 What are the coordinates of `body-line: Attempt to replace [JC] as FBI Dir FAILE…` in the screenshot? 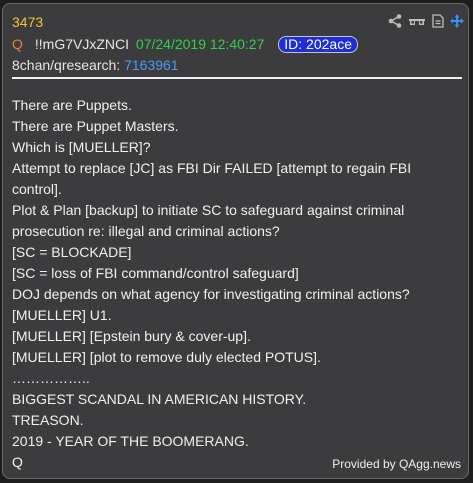 It's located at (212, 168).